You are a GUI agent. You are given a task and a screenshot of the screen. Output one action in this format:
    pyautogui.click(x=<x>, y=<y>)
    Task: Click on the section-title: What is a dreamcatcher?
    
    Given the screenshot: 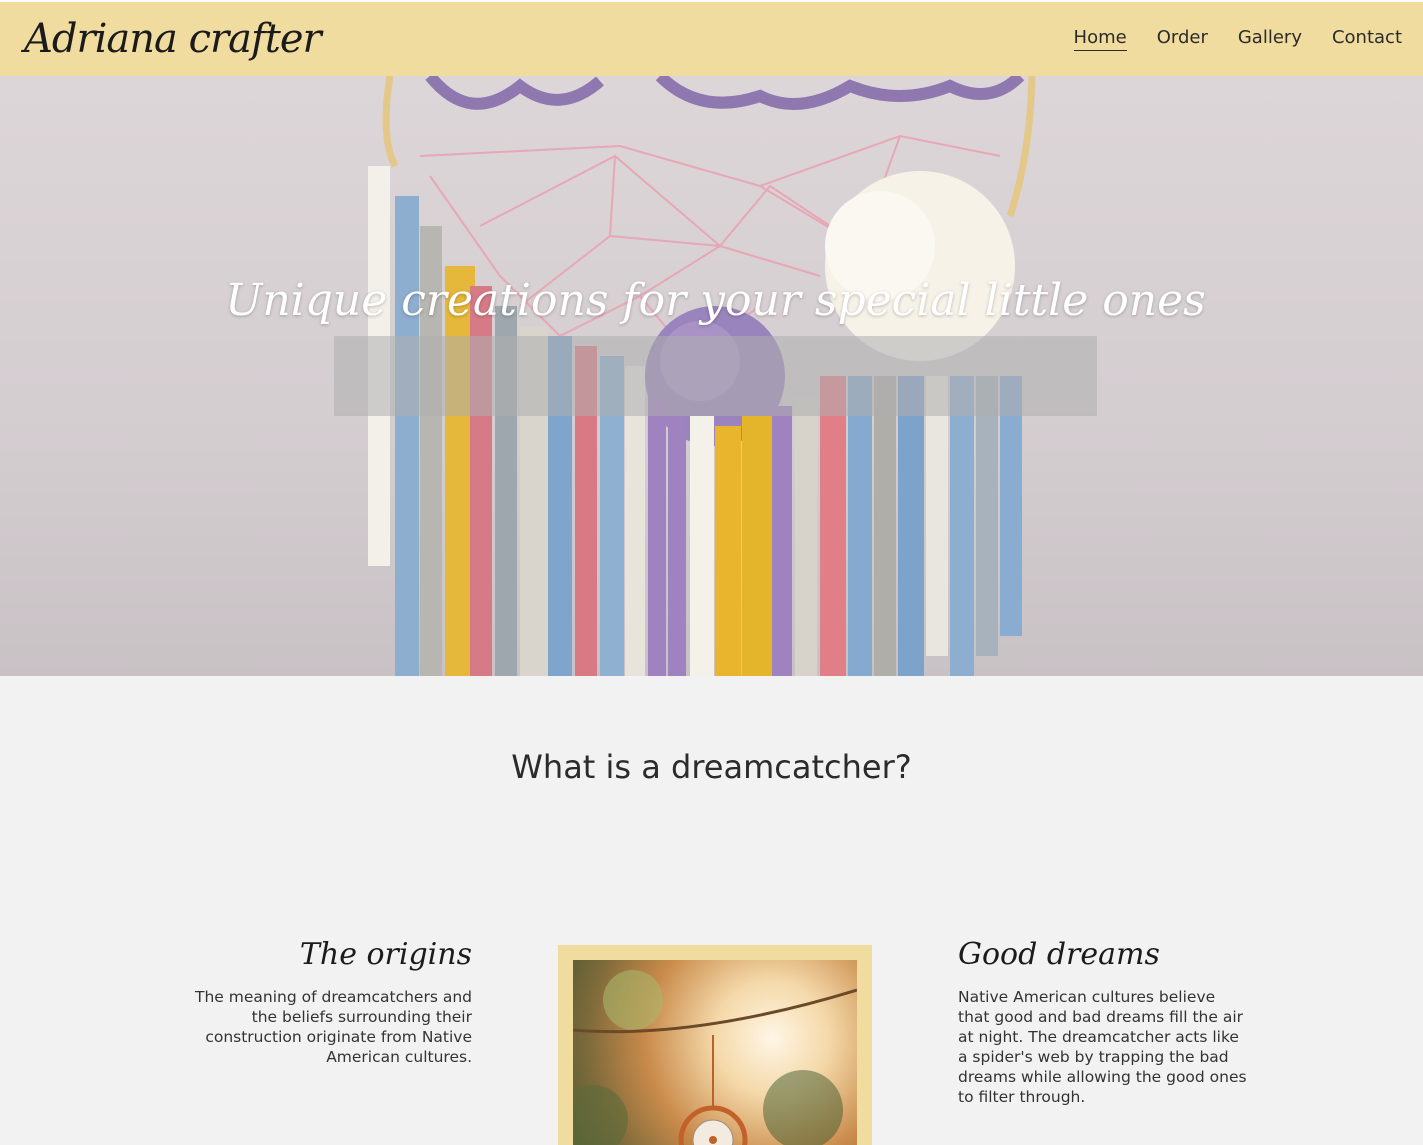 What is the action you would take?
    pyautogui.click(x=711, y=767)
    